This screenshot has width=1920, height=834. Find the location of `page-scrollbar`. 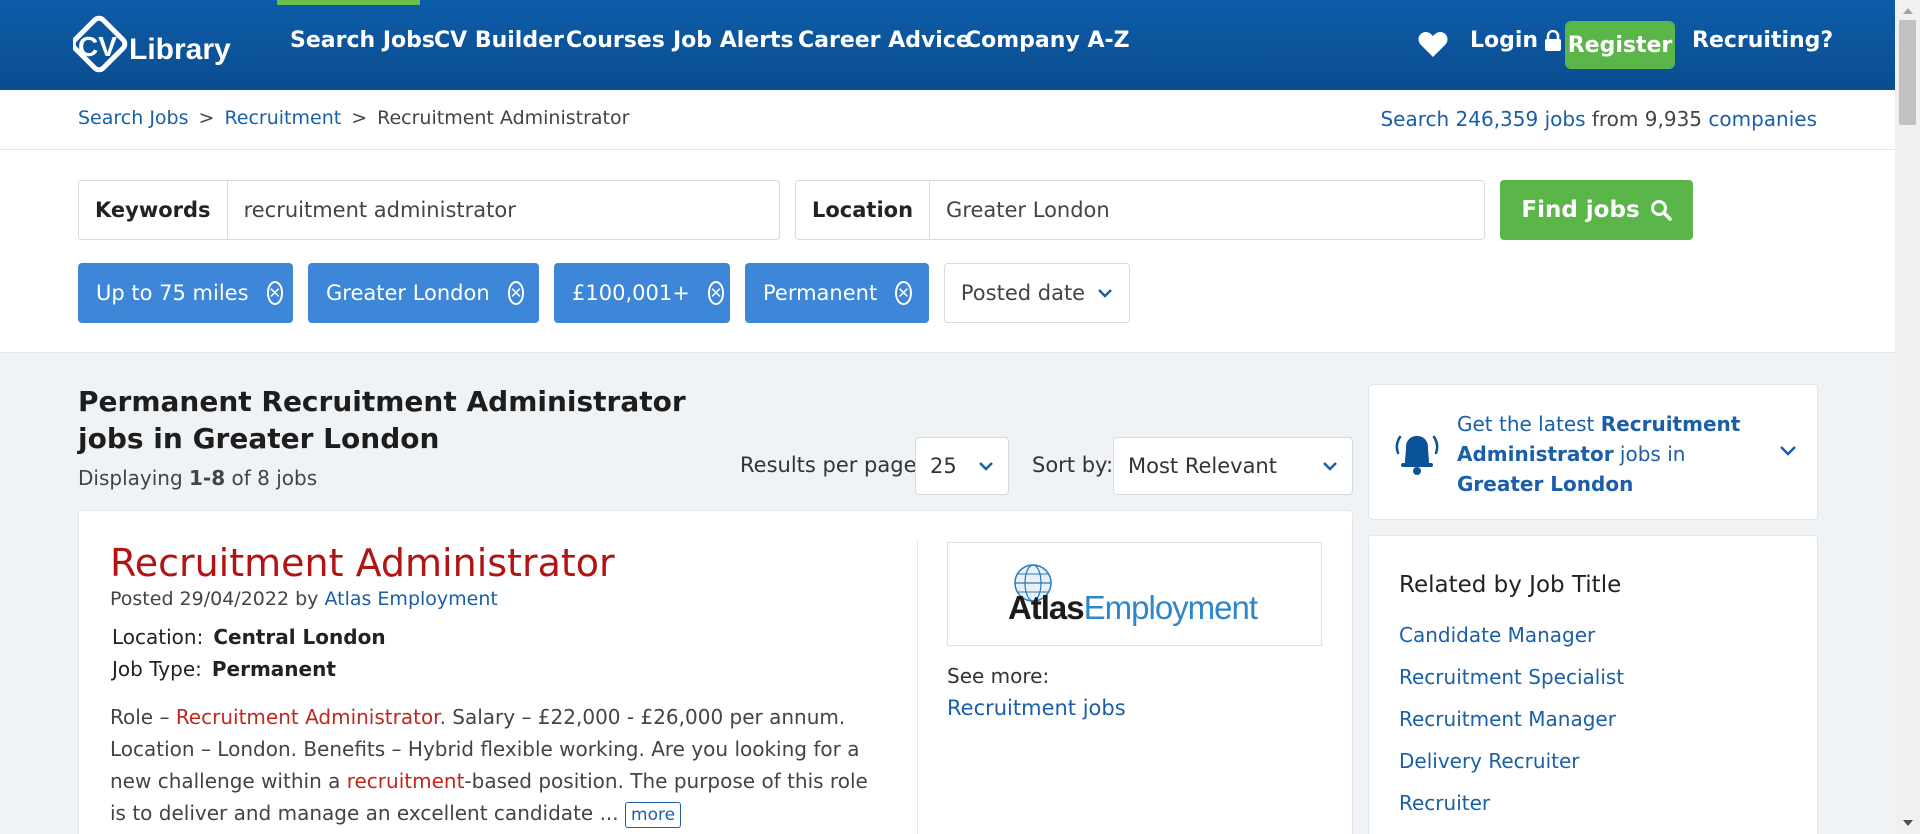

page-scrollbar is located at coordinates (1907, 417).